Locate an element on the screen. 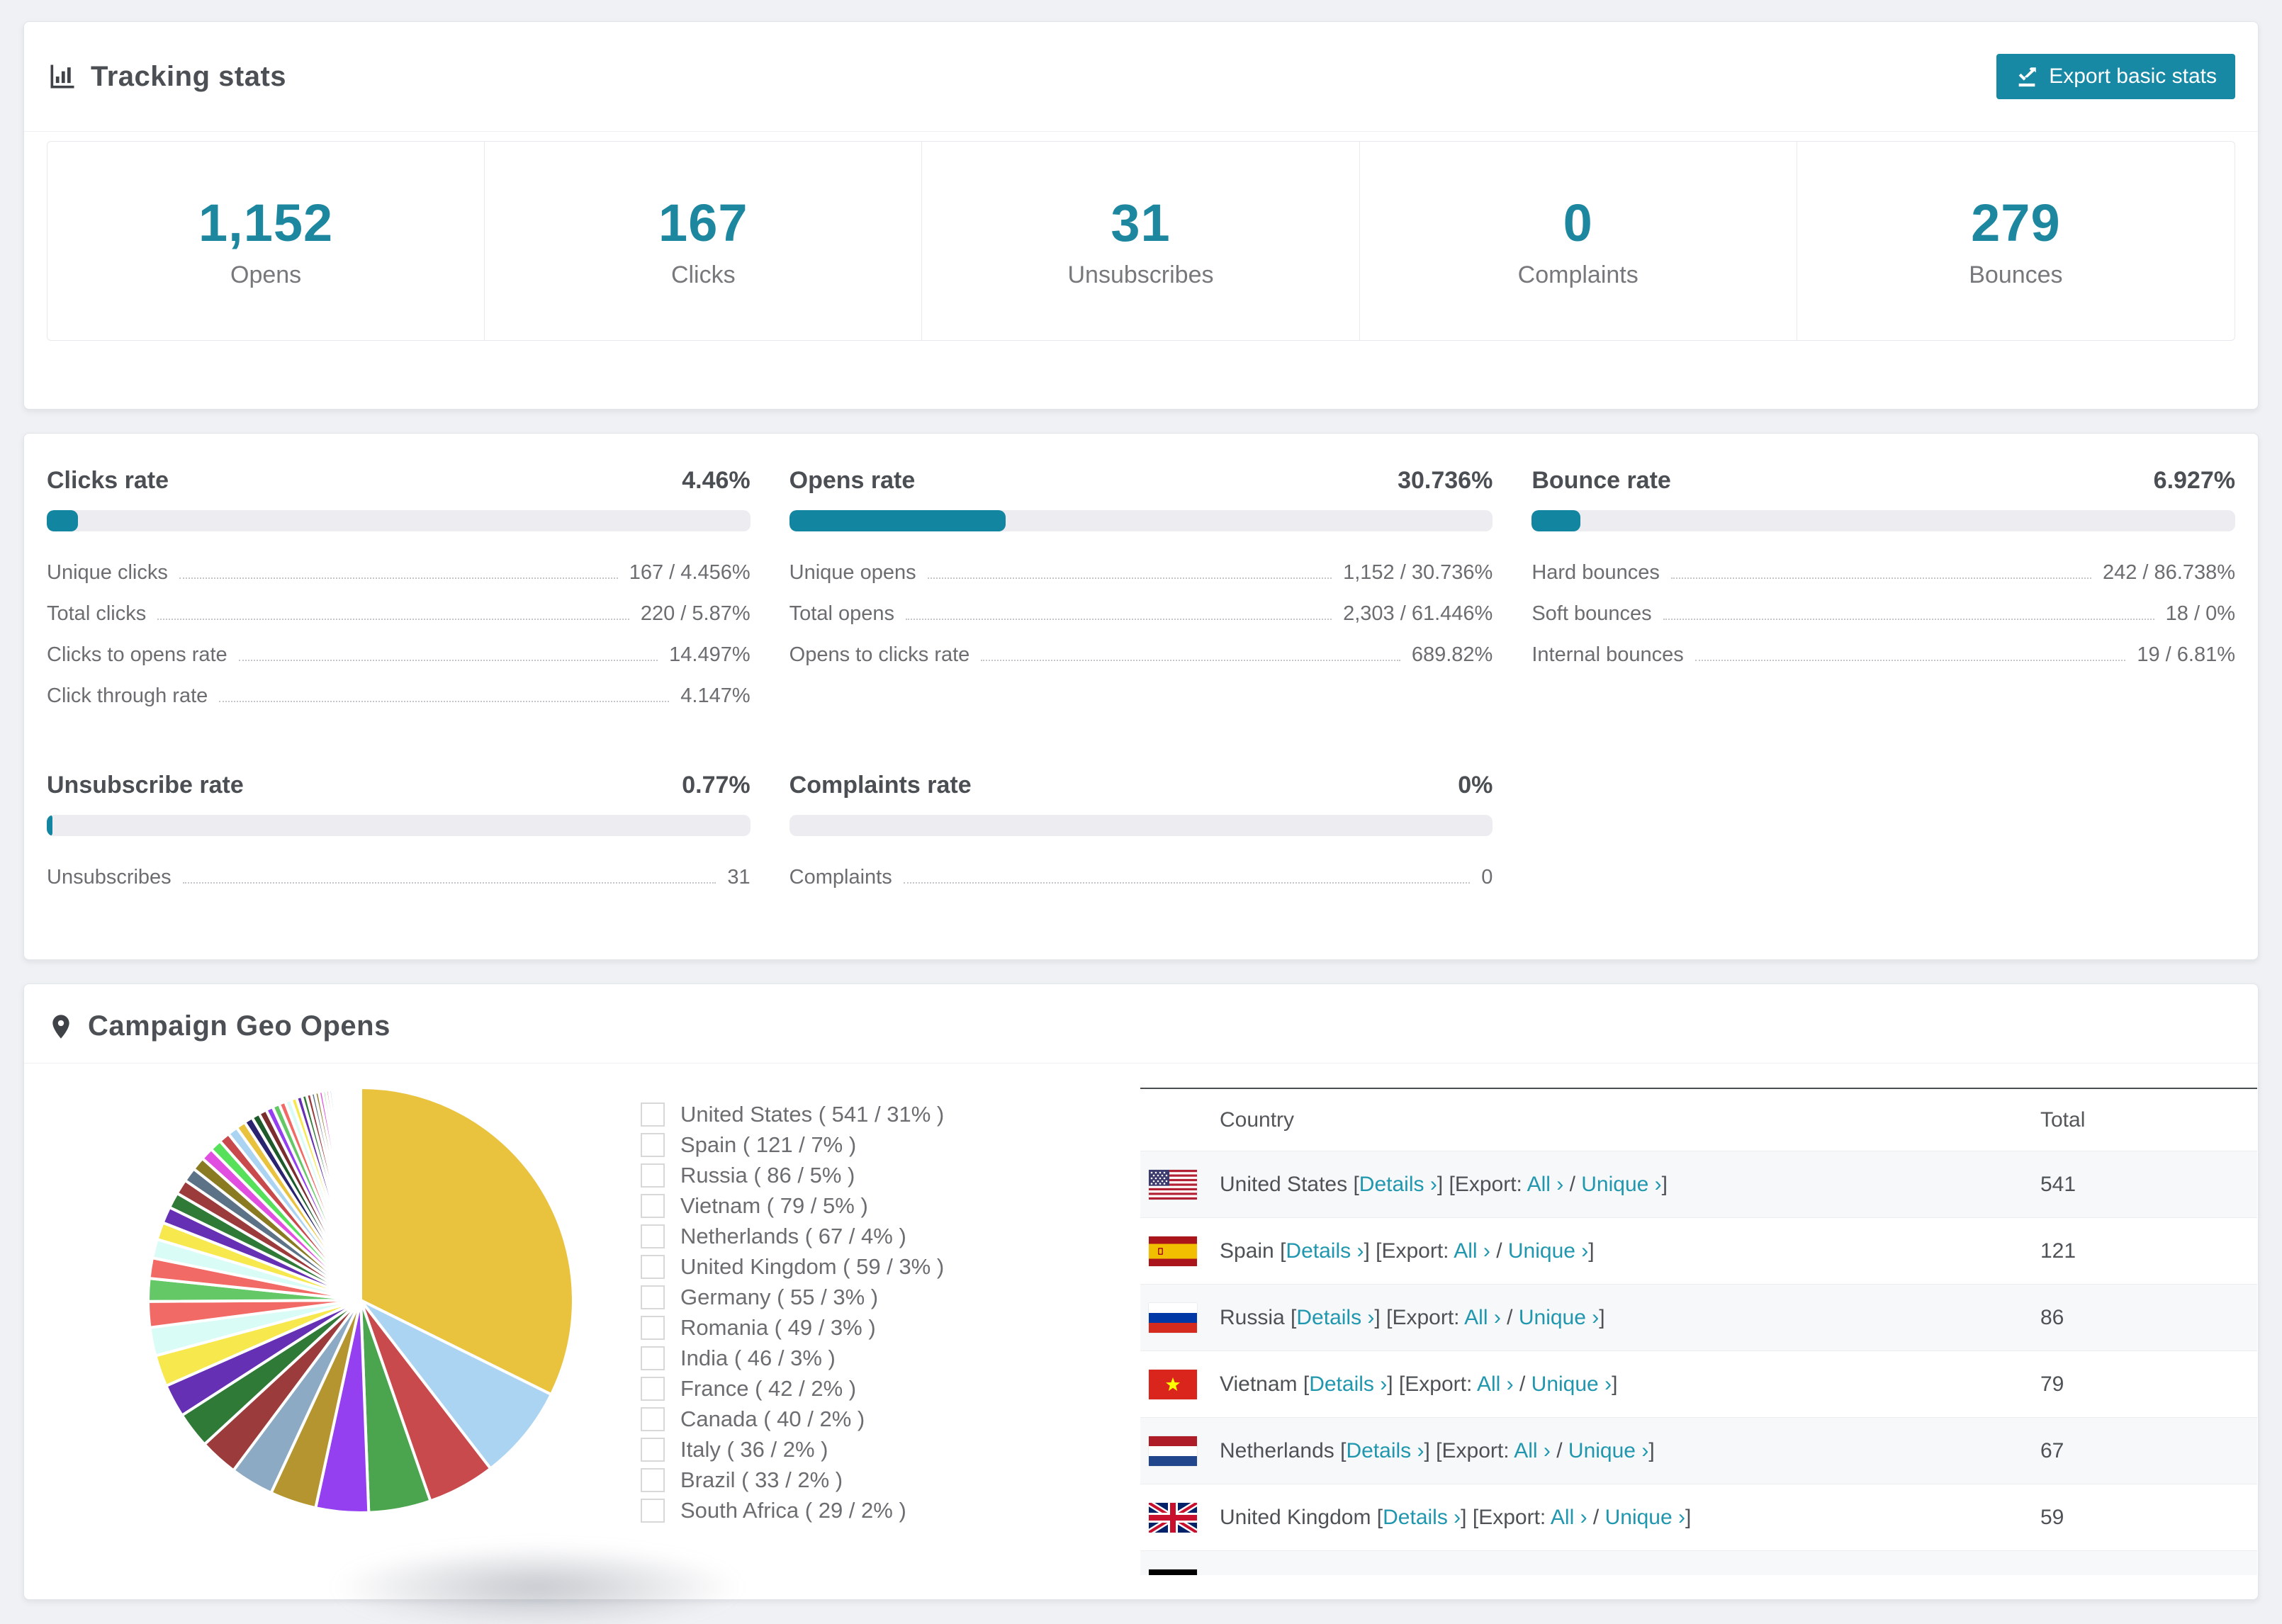 Image resolution: width=2282 pixels, height=1624 pixels. legend-label: India ( 46 / 3% ) is located at coordinates (758, 1358).